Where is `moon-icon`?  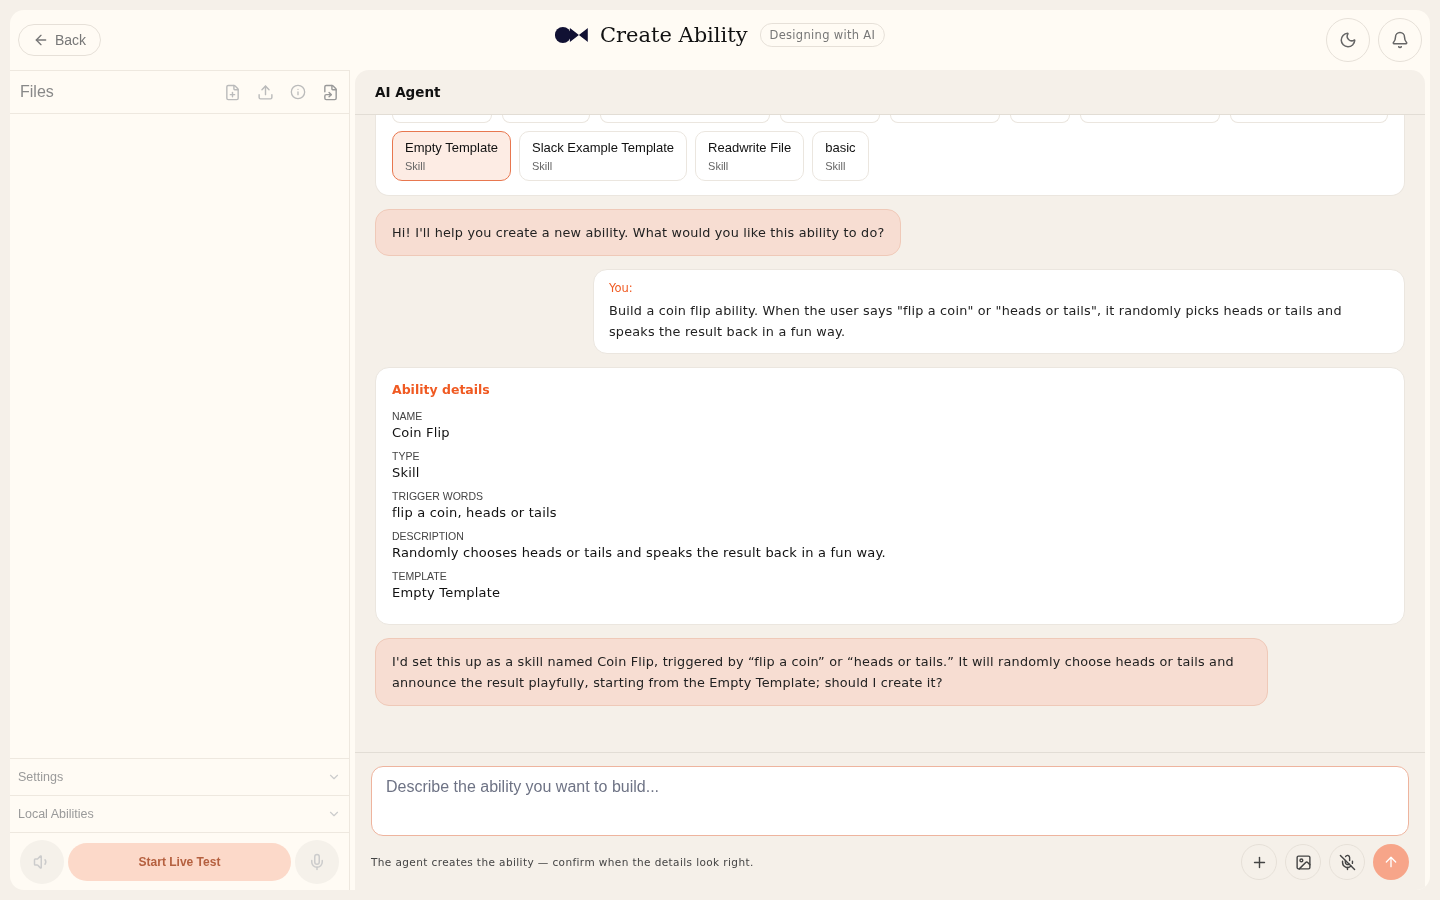
moon-icon is located at coordinates (1348, 40).